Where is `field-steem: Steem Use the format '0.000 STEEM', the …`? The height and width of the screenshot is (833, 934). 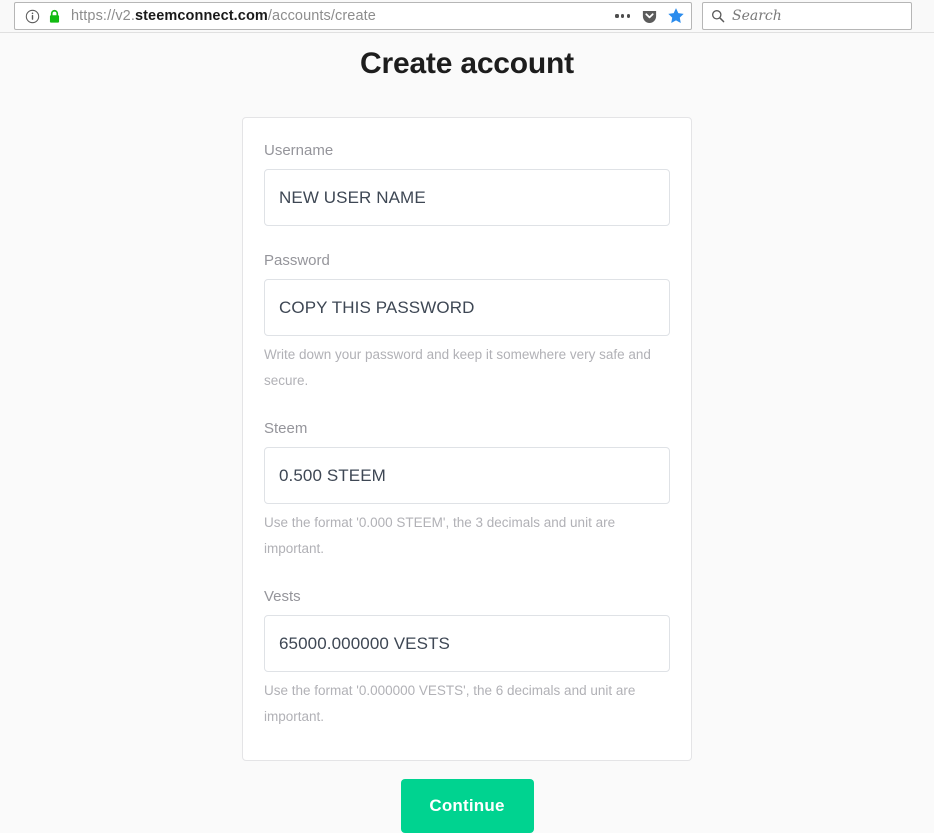
field-steem: Steem Use the format '0.000 STEEM', the … is located at coordinates (467, 491).